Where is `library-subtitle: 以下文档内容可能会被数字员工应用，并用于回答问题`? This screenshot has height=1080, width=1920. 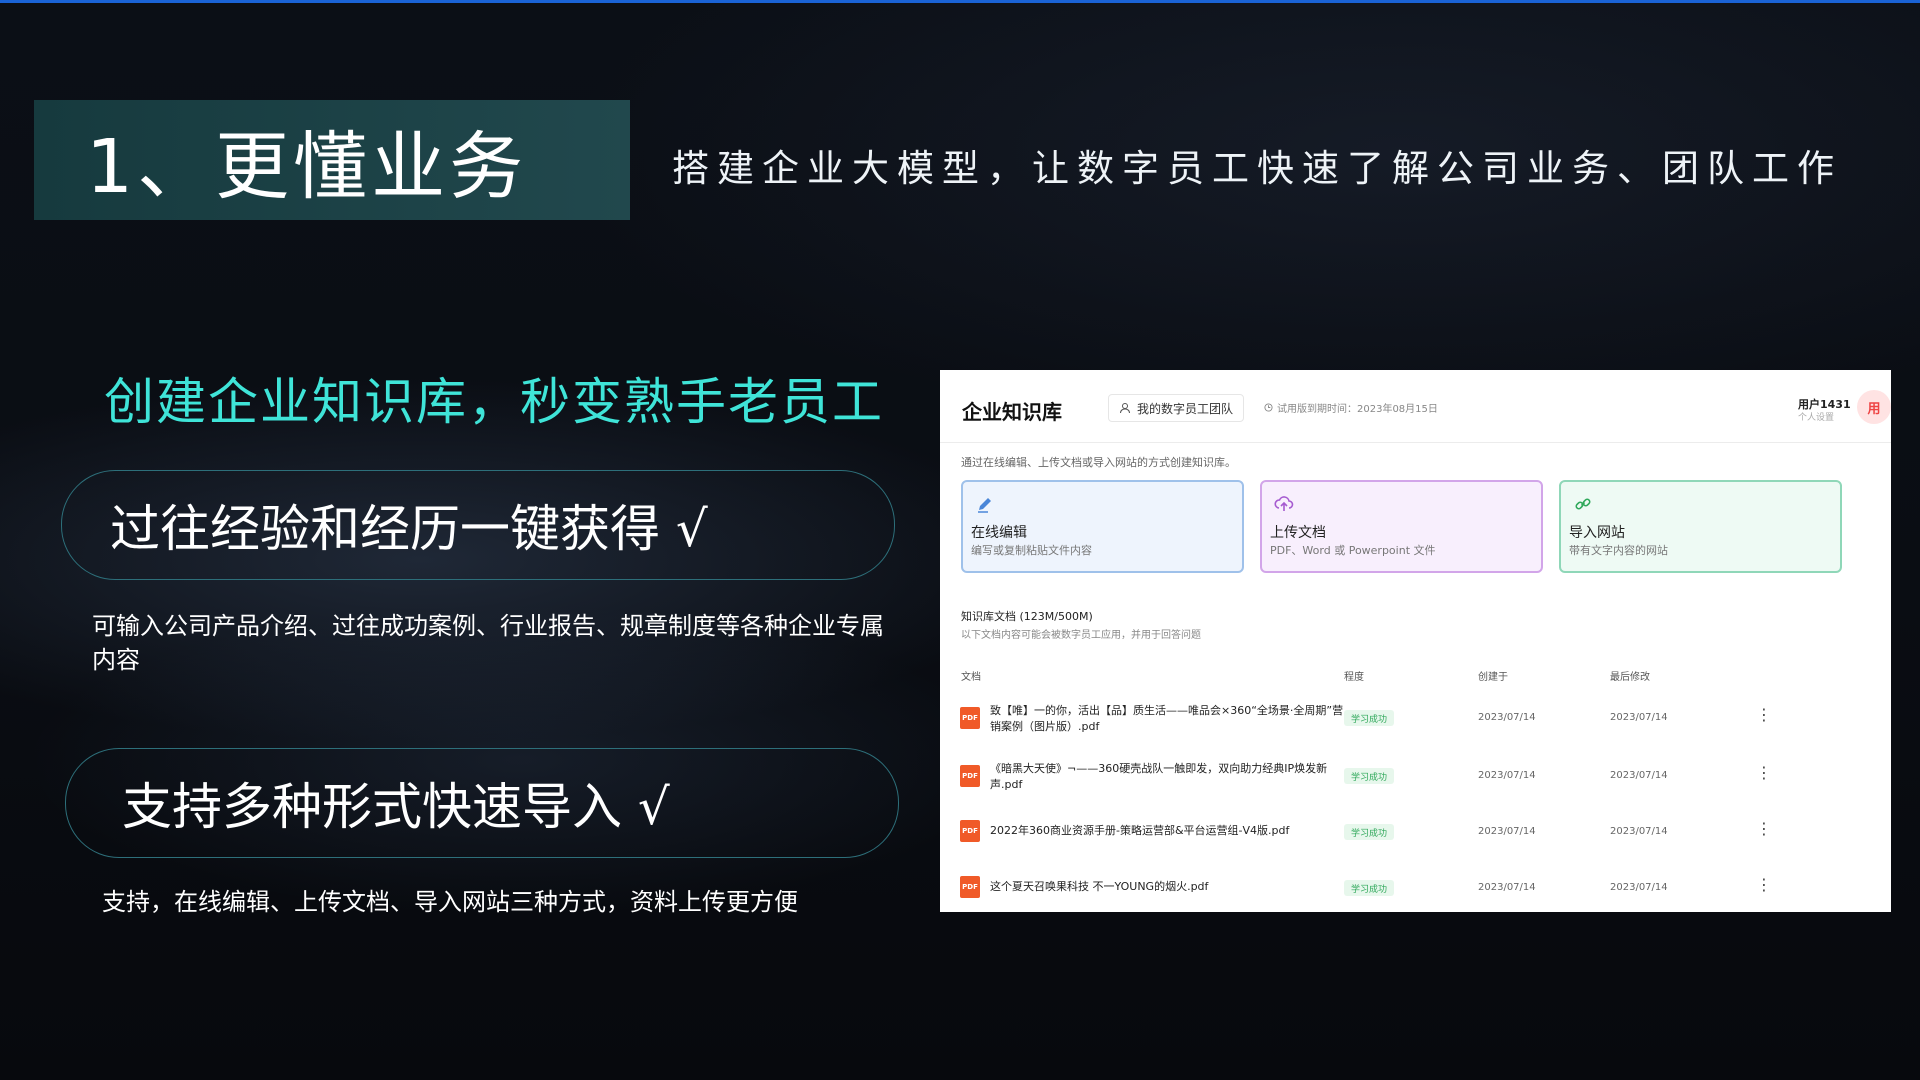 library-subtitle: 以下文档内容可能会被数字员工应用，并用于回答问题 is located at coordinates (1081, 635).